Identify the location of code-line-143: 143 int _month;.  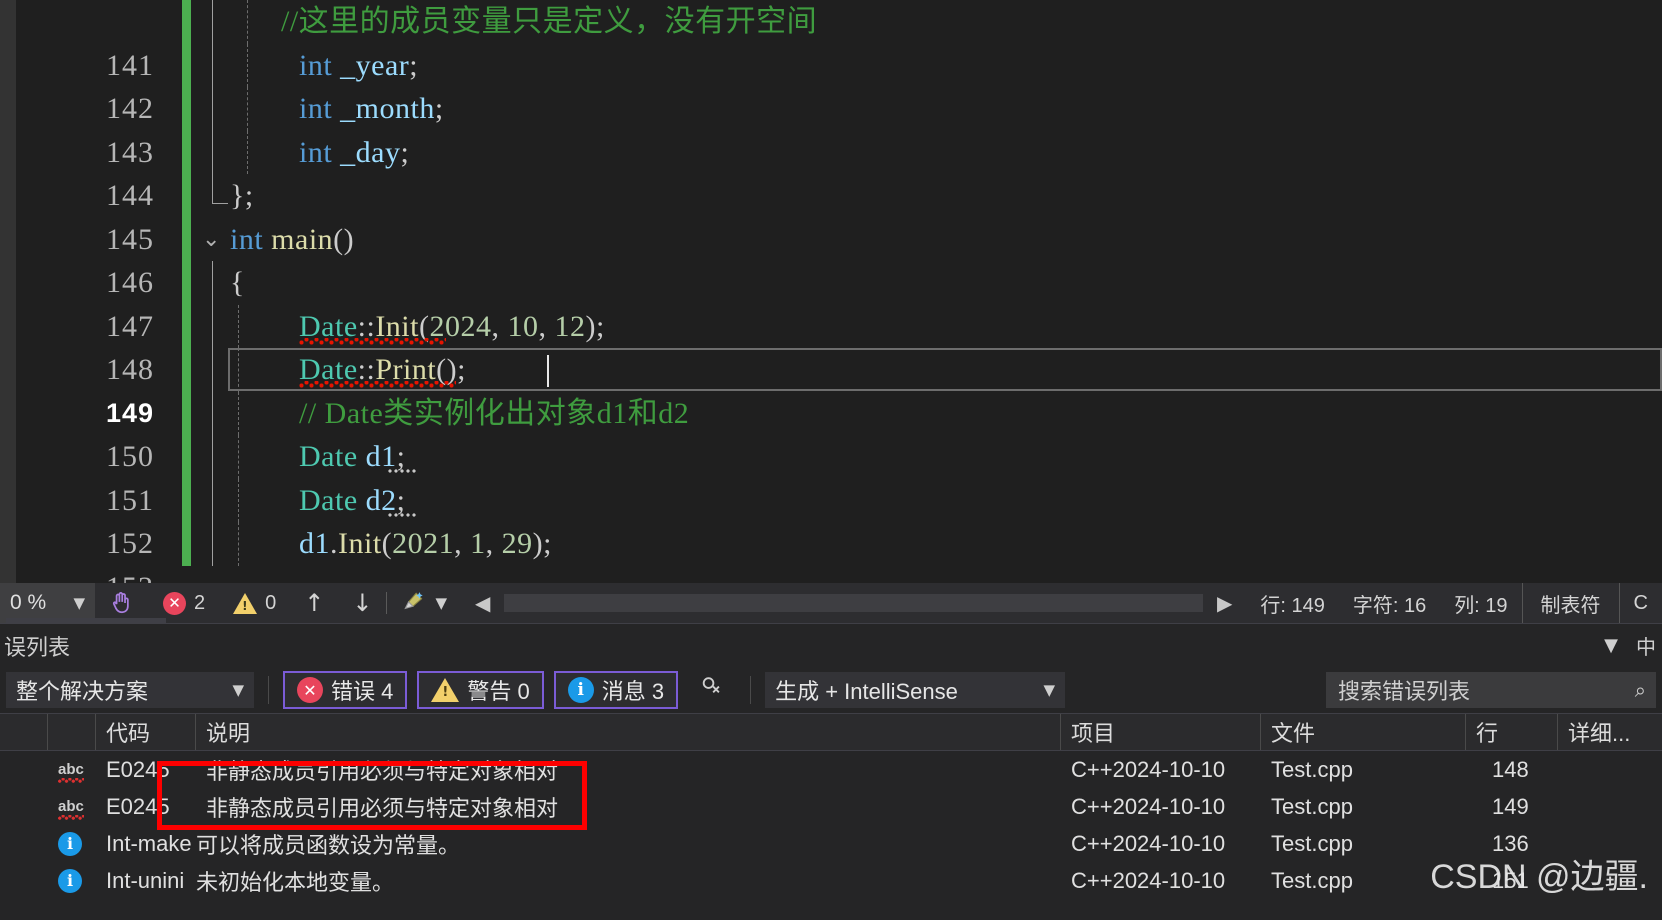
(839, 128).